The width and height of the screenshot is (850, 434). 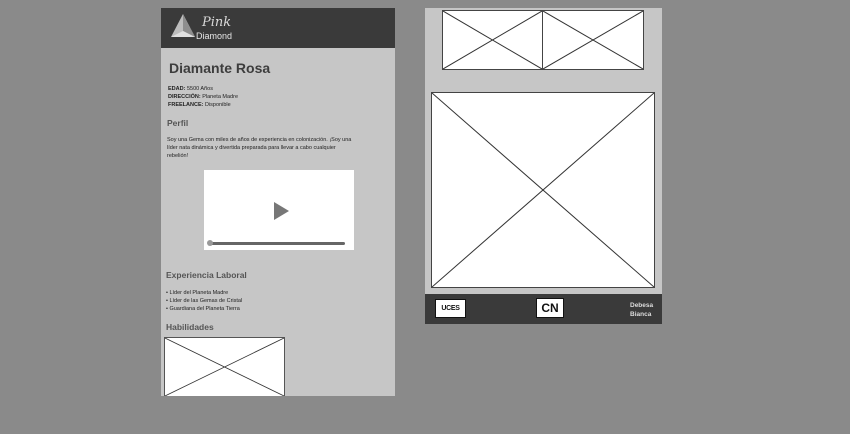 I want to click on info-freelance-value: Disponible, so click(x=217, y=105).